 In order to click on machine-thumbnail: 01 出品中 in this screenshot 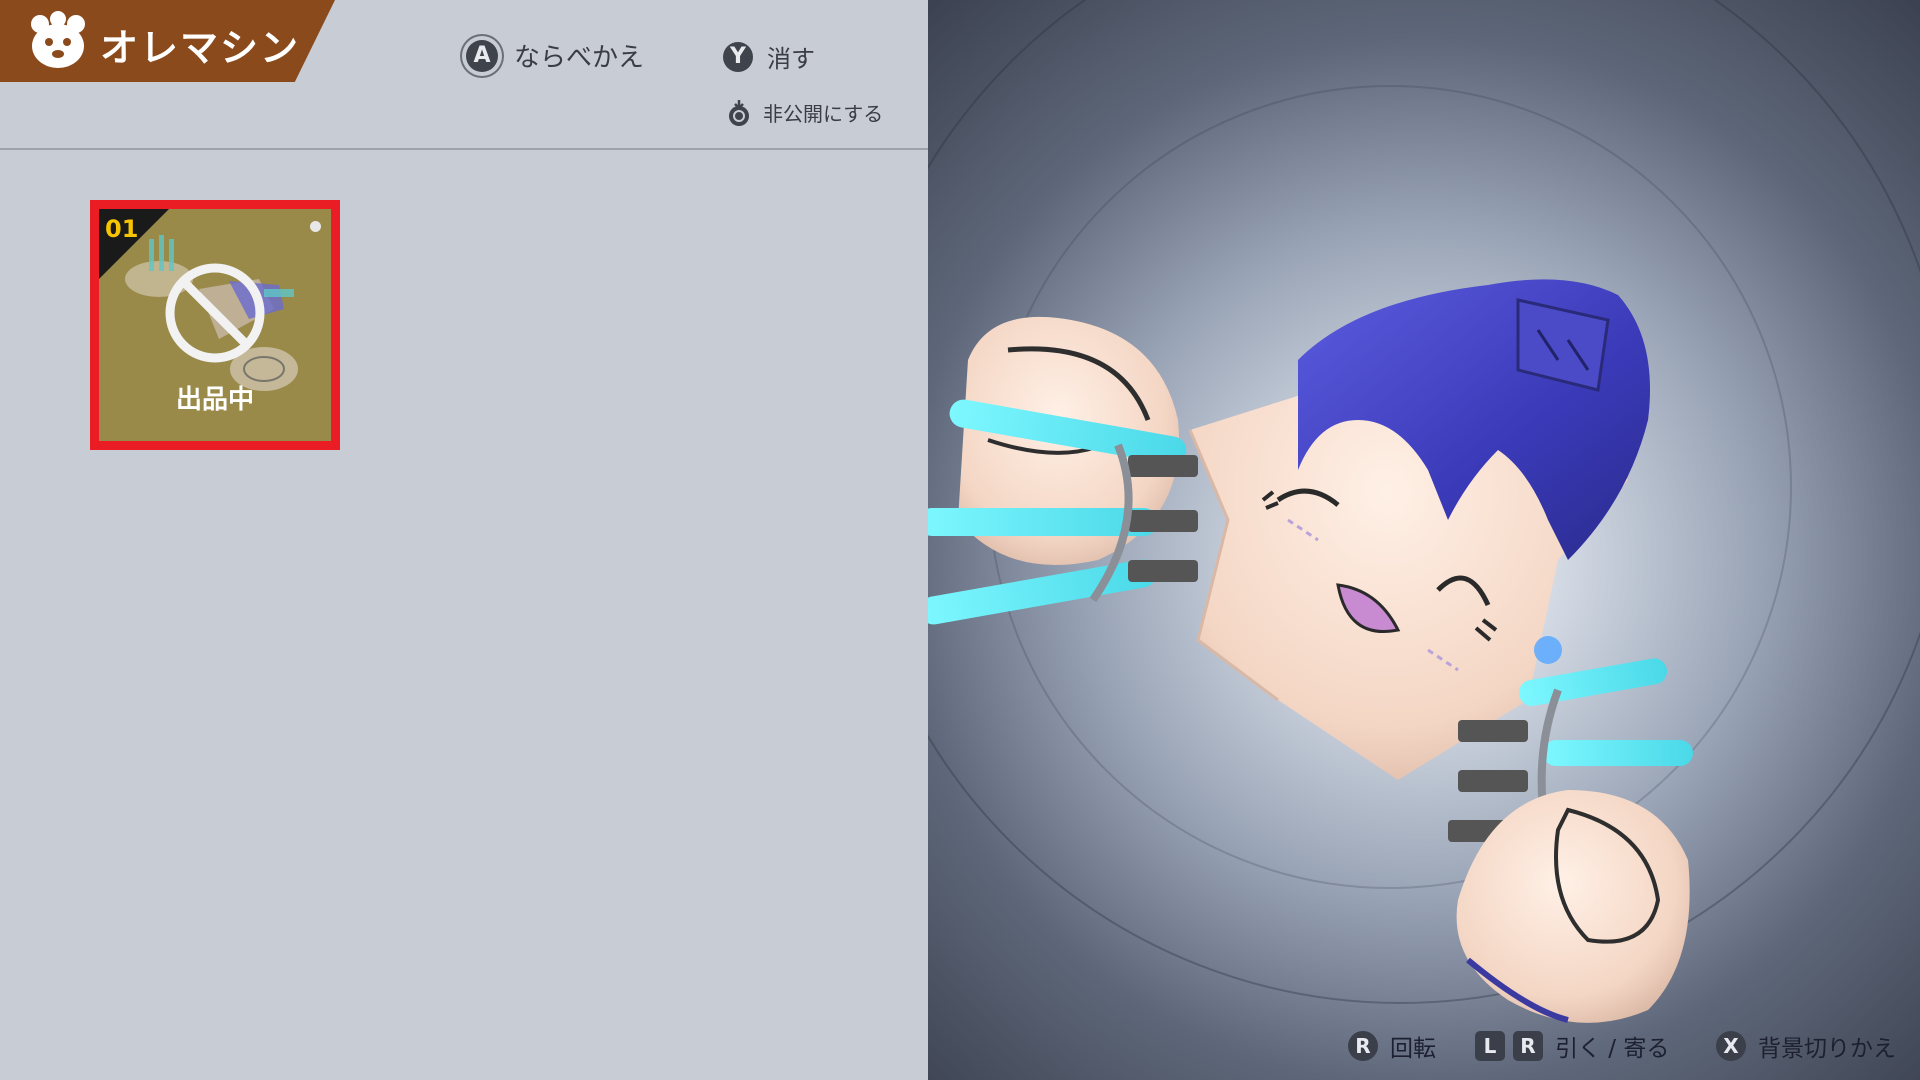, I will do `click(215, 325)`.